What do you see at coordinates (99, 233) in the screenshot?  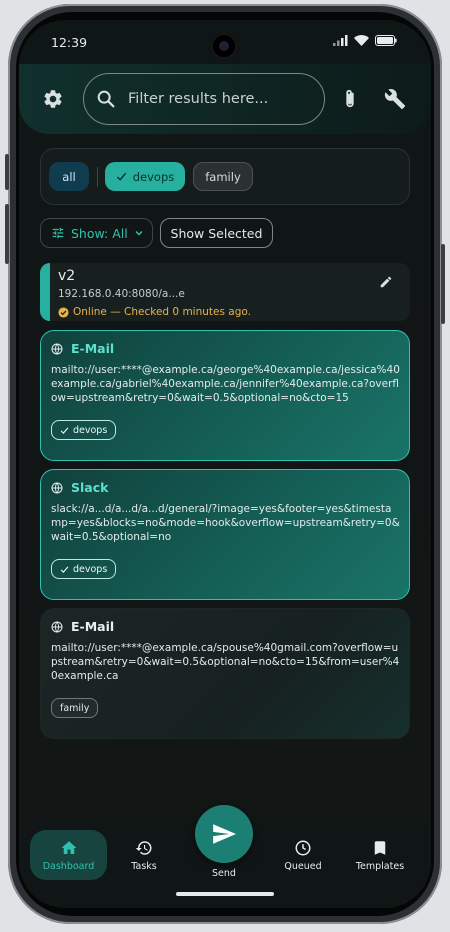 I see `show-filter-label: Show: All` at bounding box center [99, 233].